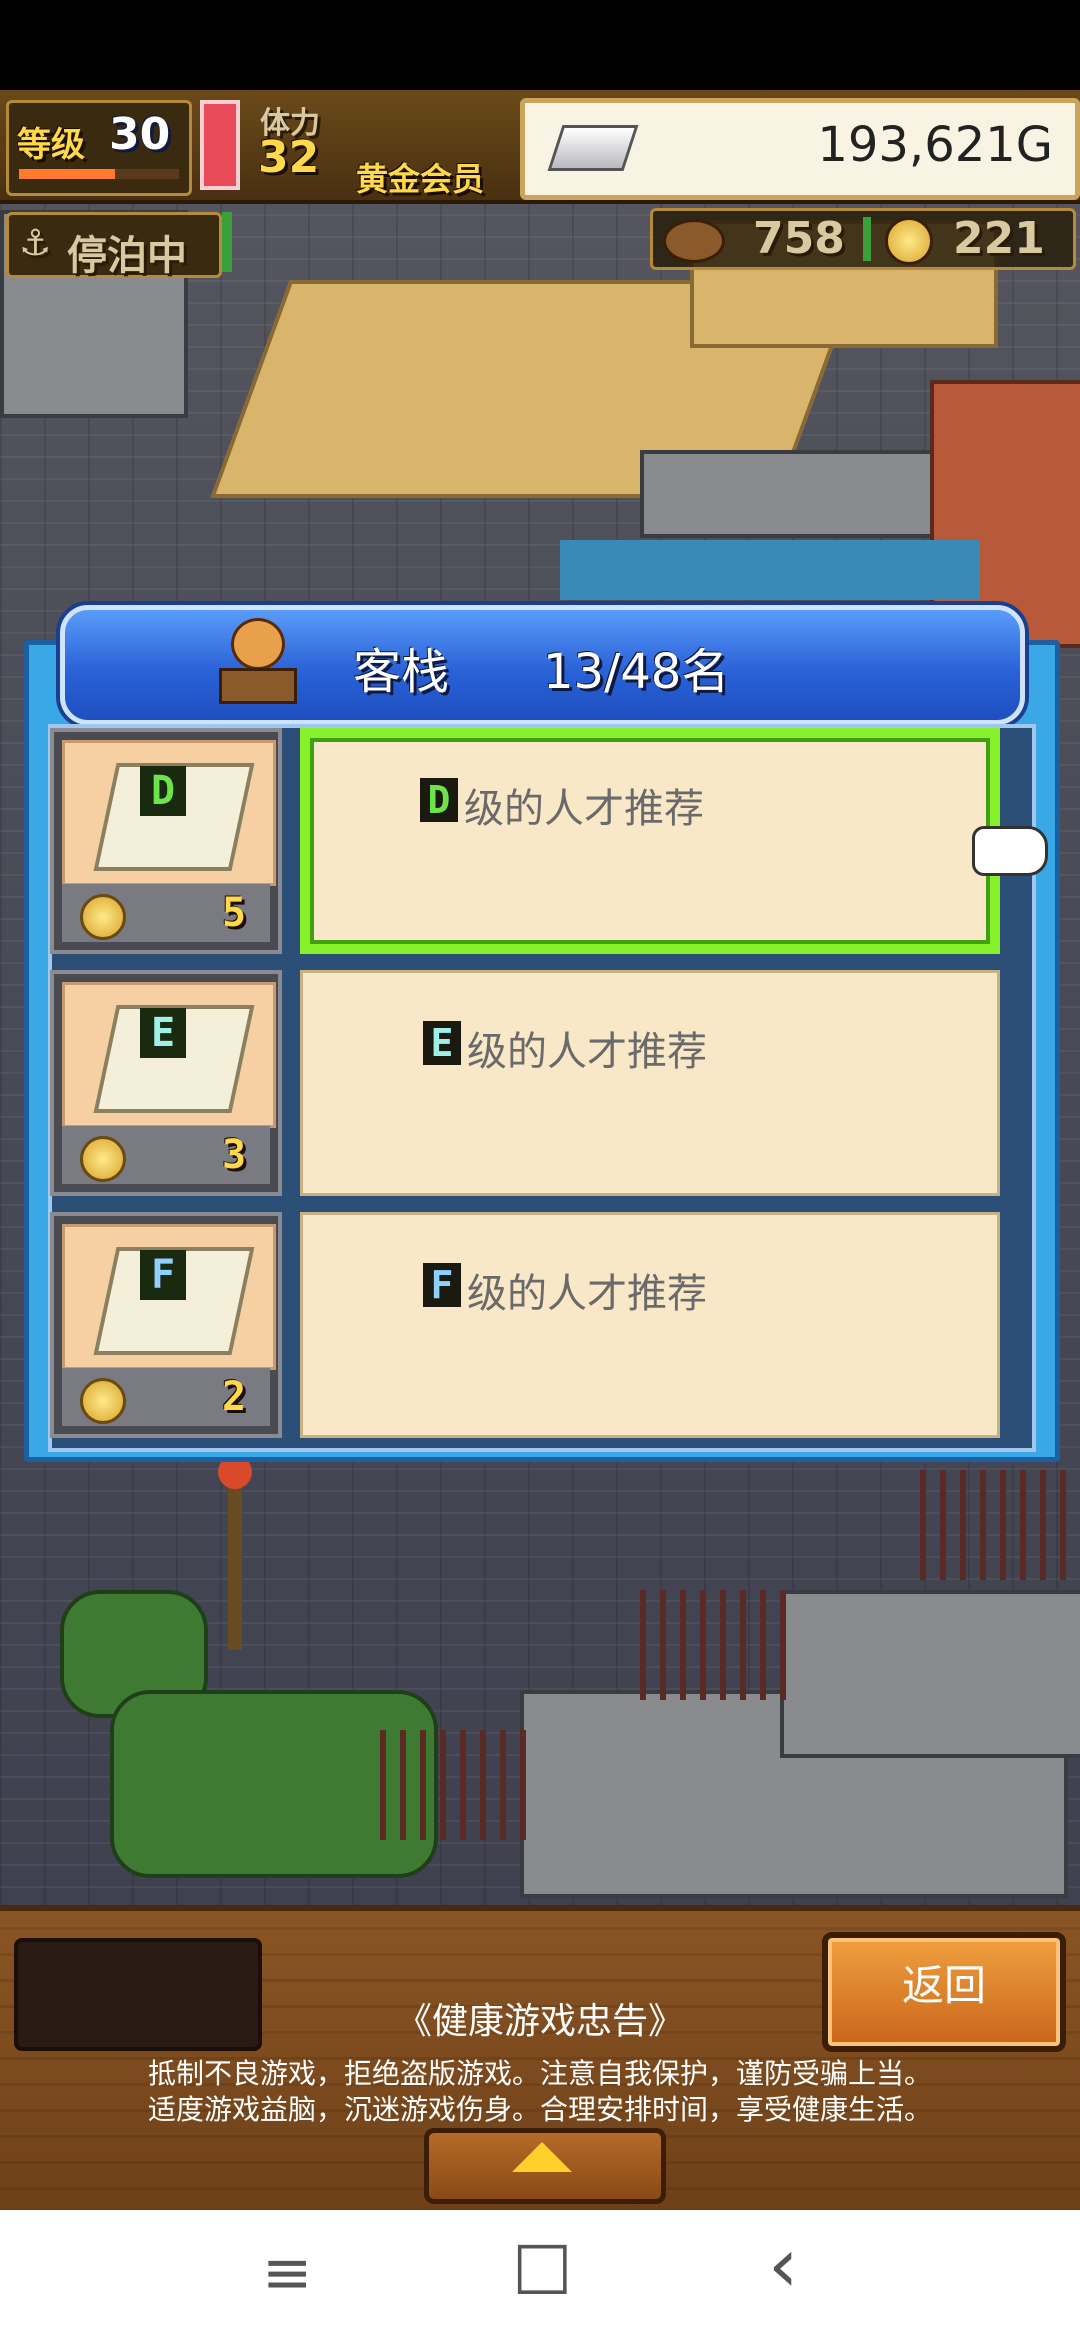 The width and height of the screenshot is (1080, 2340). Describe the element at coordinates (540, 45) in the screenshot. I see `status-bar` at that location.